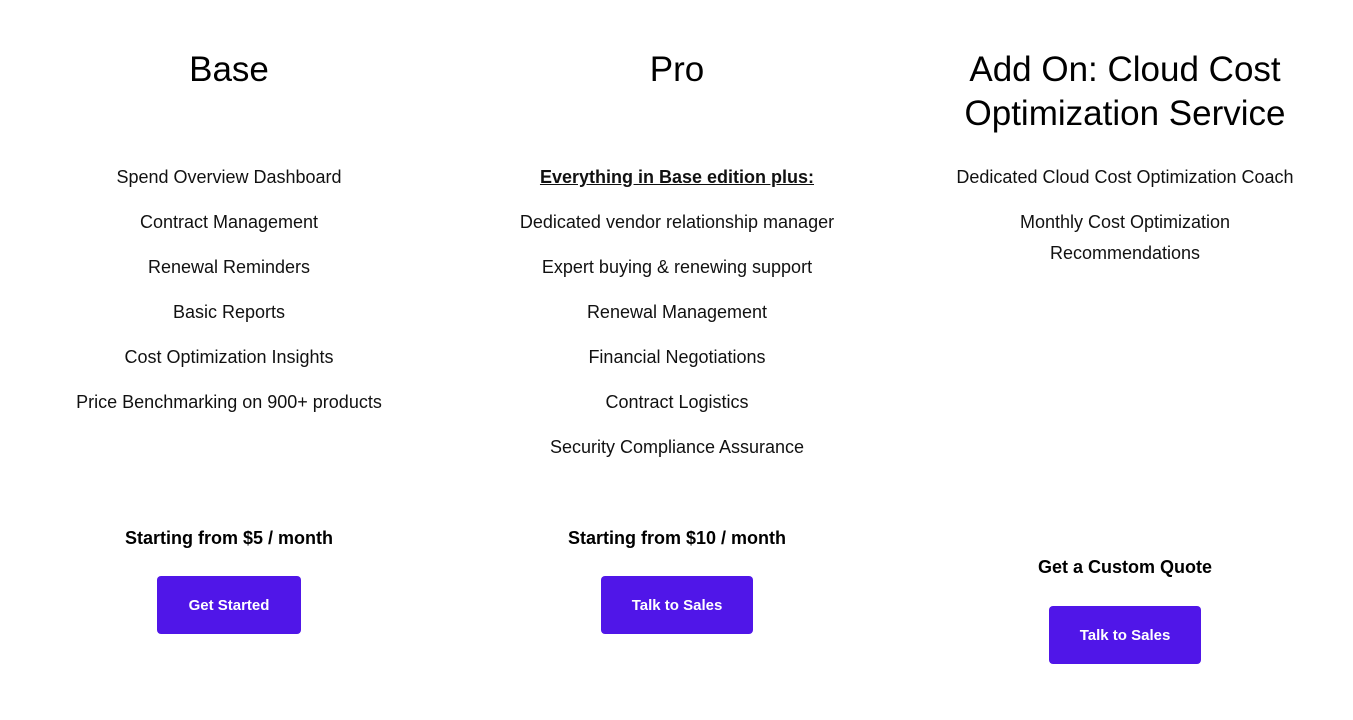 Image resolution: width=1353 pixels, height=720 pixels. What do you see at coordinates (228, 538) in the screenshot?
I see `plan-price: Starting from $5 / month` at bounding box center [228, 538].